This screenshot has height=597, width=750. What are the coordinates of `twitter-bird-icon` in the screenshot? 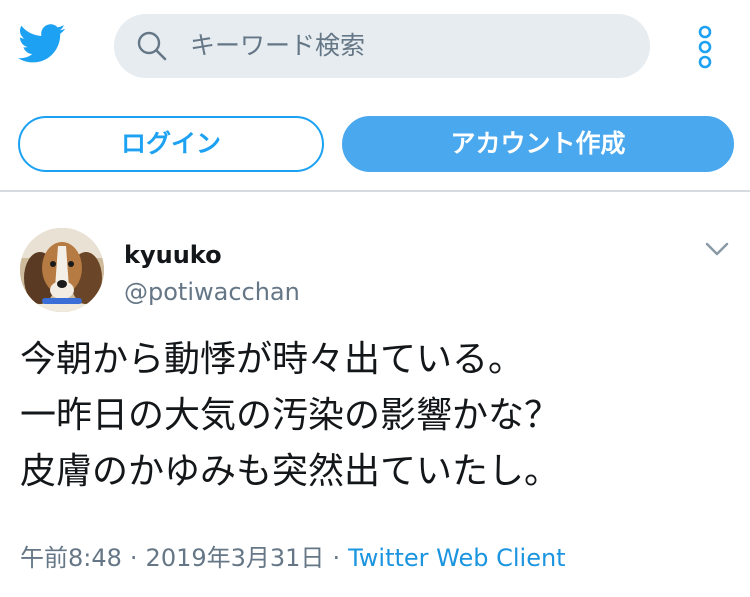 It's located at (42, 44).